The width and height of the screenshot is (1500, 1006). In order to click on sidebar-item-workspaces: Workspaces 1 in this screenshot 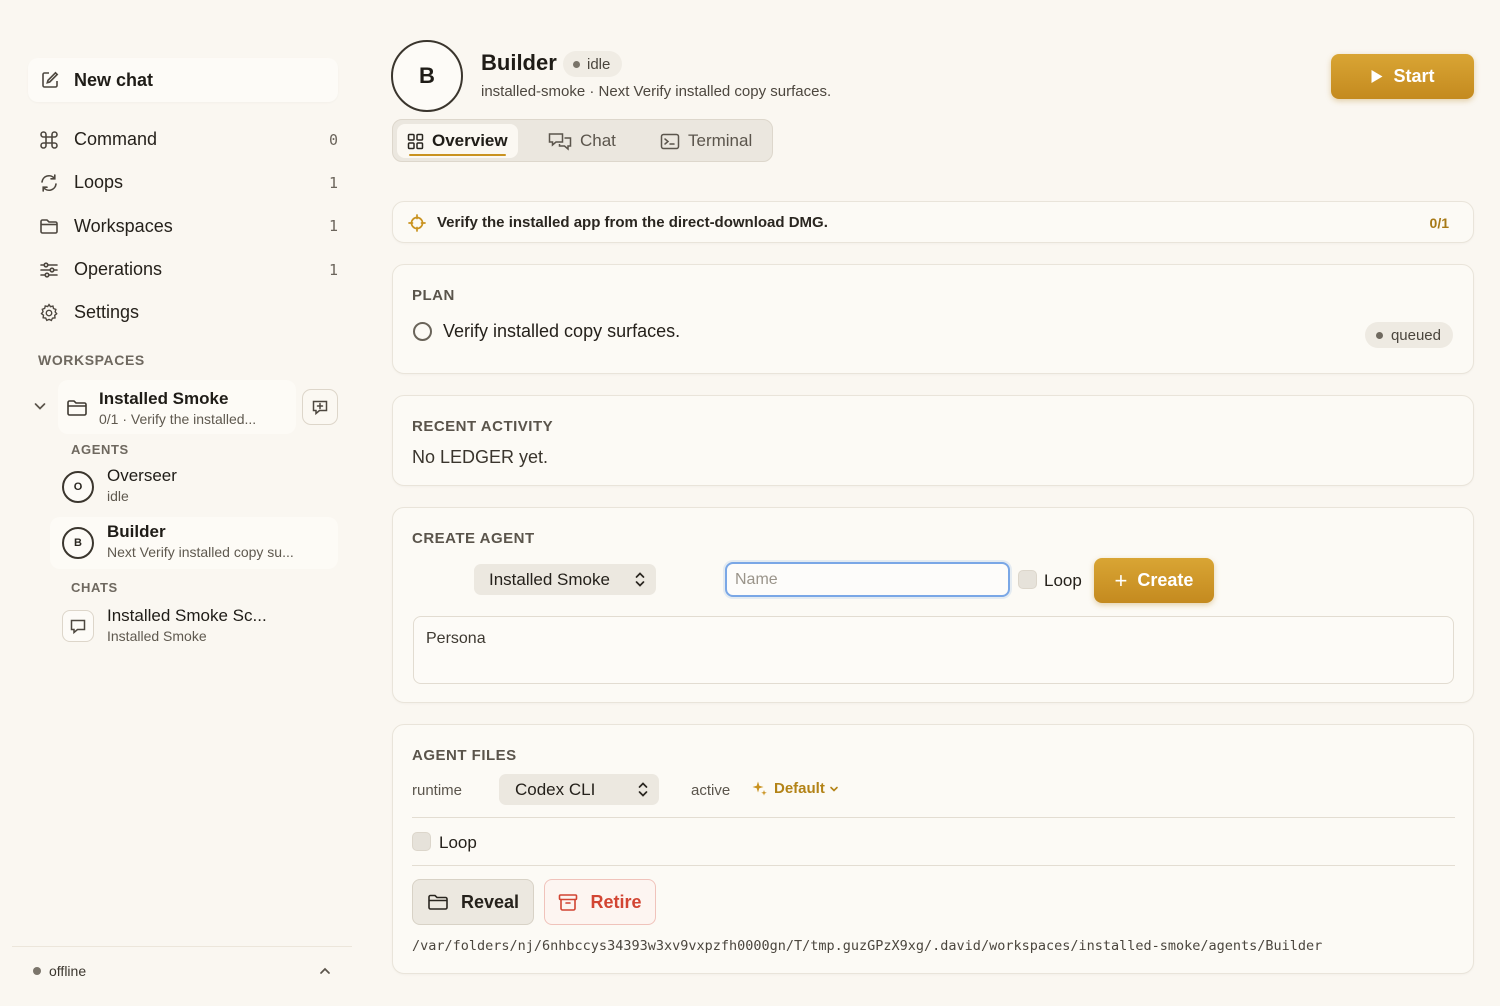, I will do `click(188, 226)`.